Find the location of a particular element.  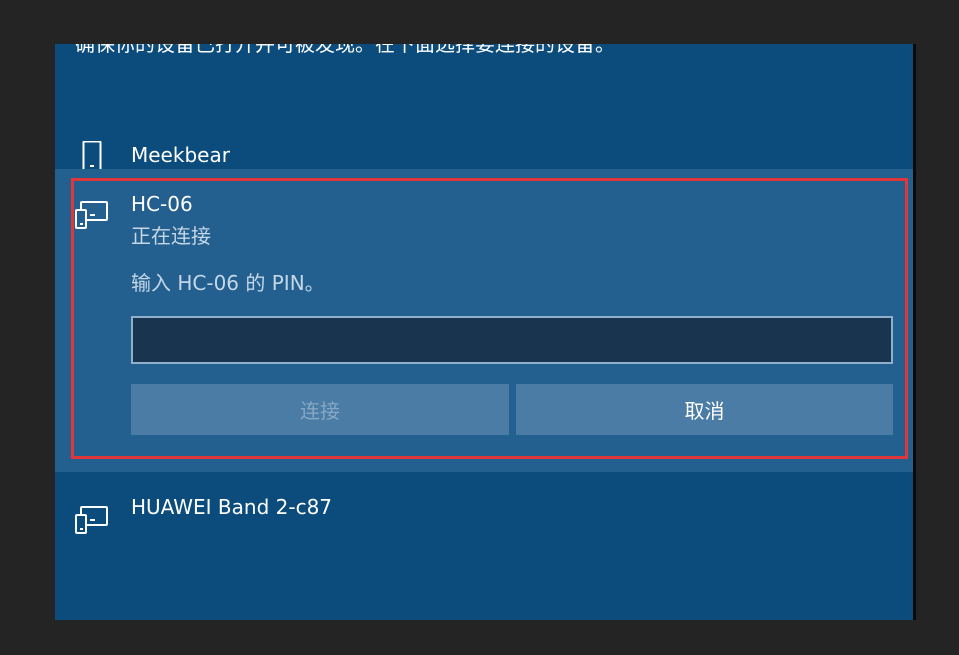

device-name: HC-06 is located at coordinates (162, 204).